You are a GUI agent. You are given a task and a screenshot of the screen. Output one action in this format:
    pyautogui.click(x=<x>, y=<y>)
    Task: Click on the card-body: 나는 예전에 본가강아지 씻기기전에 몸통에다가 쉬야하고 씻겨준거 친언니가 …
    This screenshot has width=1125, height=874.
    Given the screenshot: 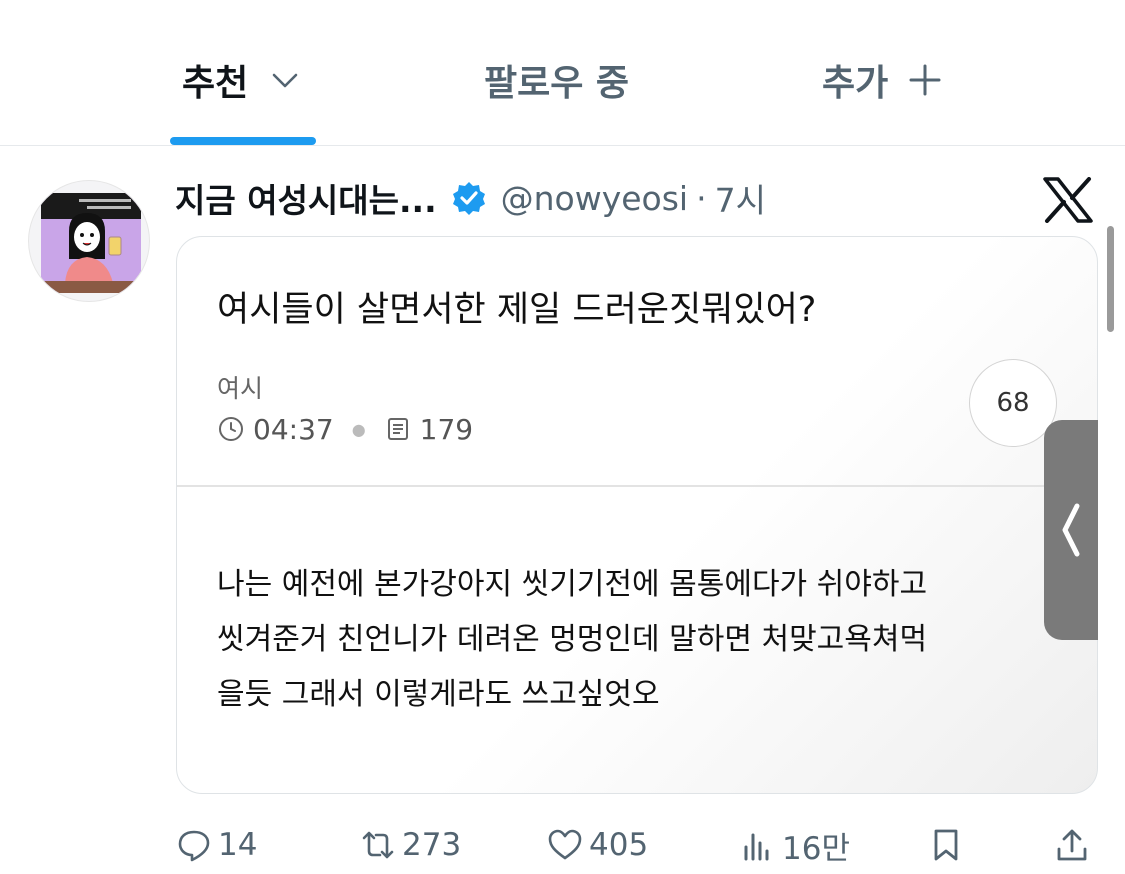 What is the action you would take?
    pyautogui.click(x=632, y=639)
    